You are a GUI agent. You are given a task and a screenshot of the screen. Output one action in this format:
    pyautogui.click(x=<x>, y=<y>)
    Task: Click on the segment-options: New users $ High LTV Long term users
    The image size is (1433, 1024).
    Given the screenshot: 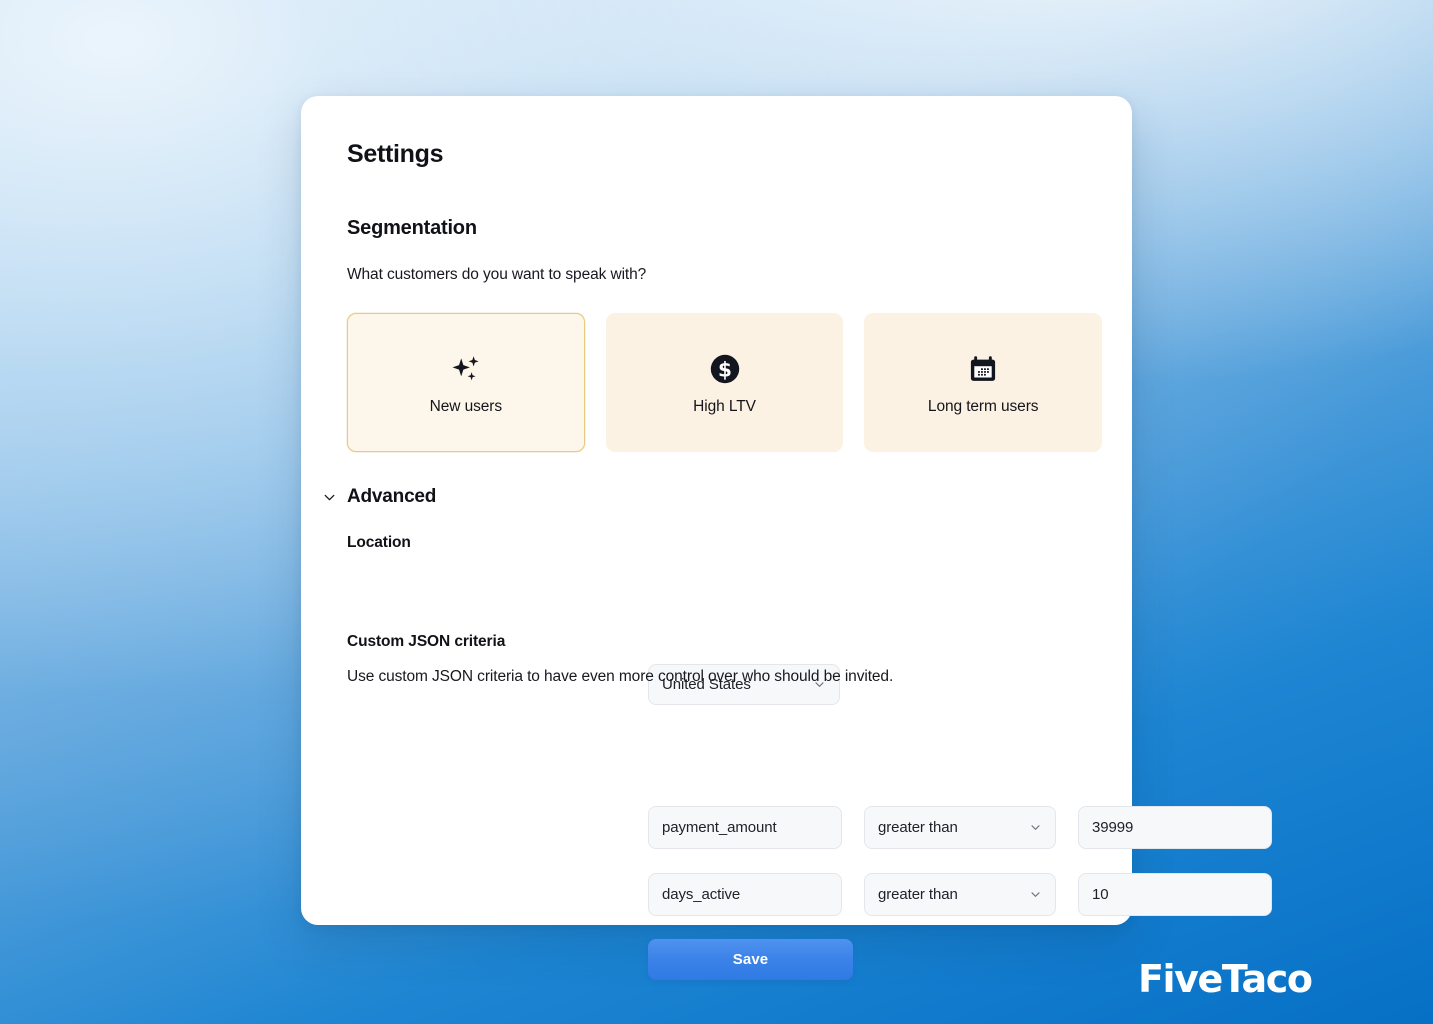 What is the action you would take?
    pyautogui.click(x=725, y=382)
    